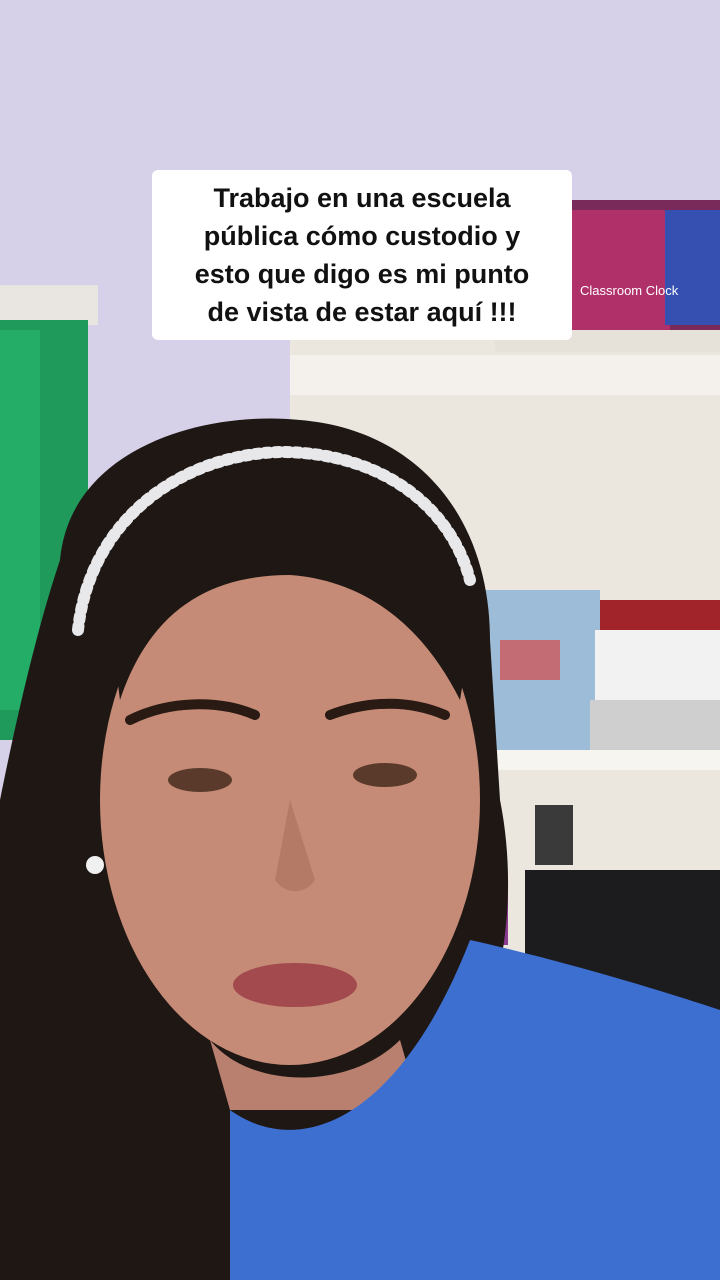  I want to click on board-top-trim, so click(49, 305).